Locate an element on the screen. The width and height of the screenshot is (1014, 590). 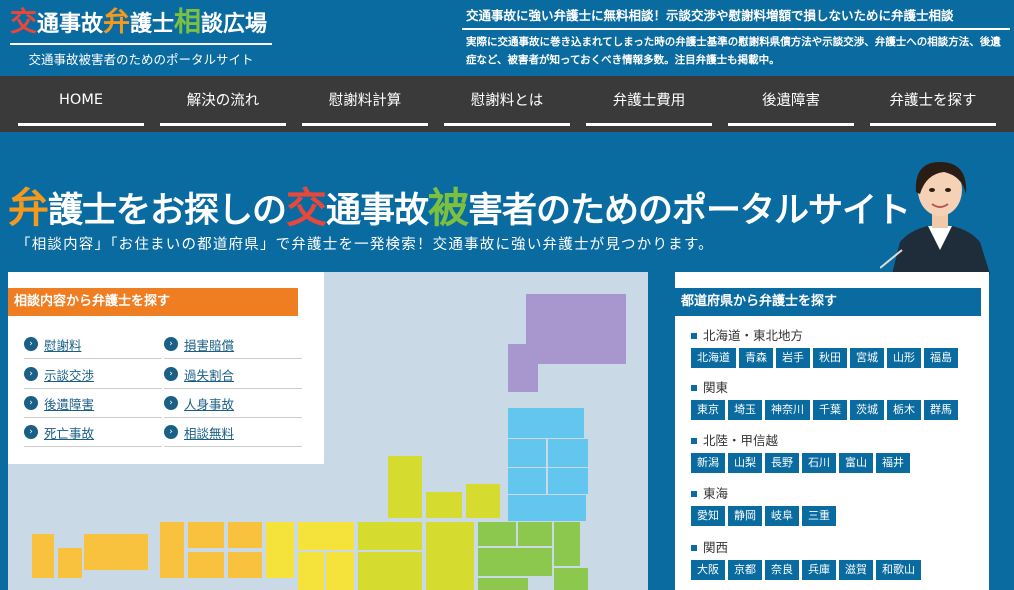
prefecture-link: 大阪 is located at coordinates (708, 570).